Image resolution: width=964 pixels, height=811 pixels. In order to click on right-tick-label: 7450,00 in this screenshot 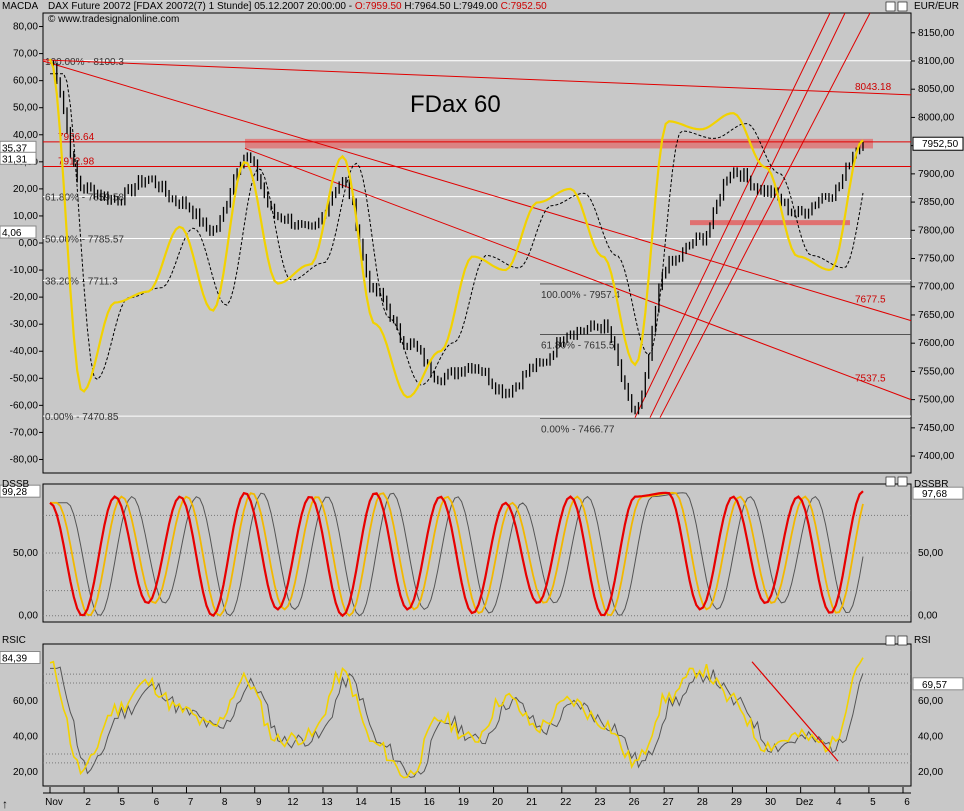, I will do `click(936, 428)`.